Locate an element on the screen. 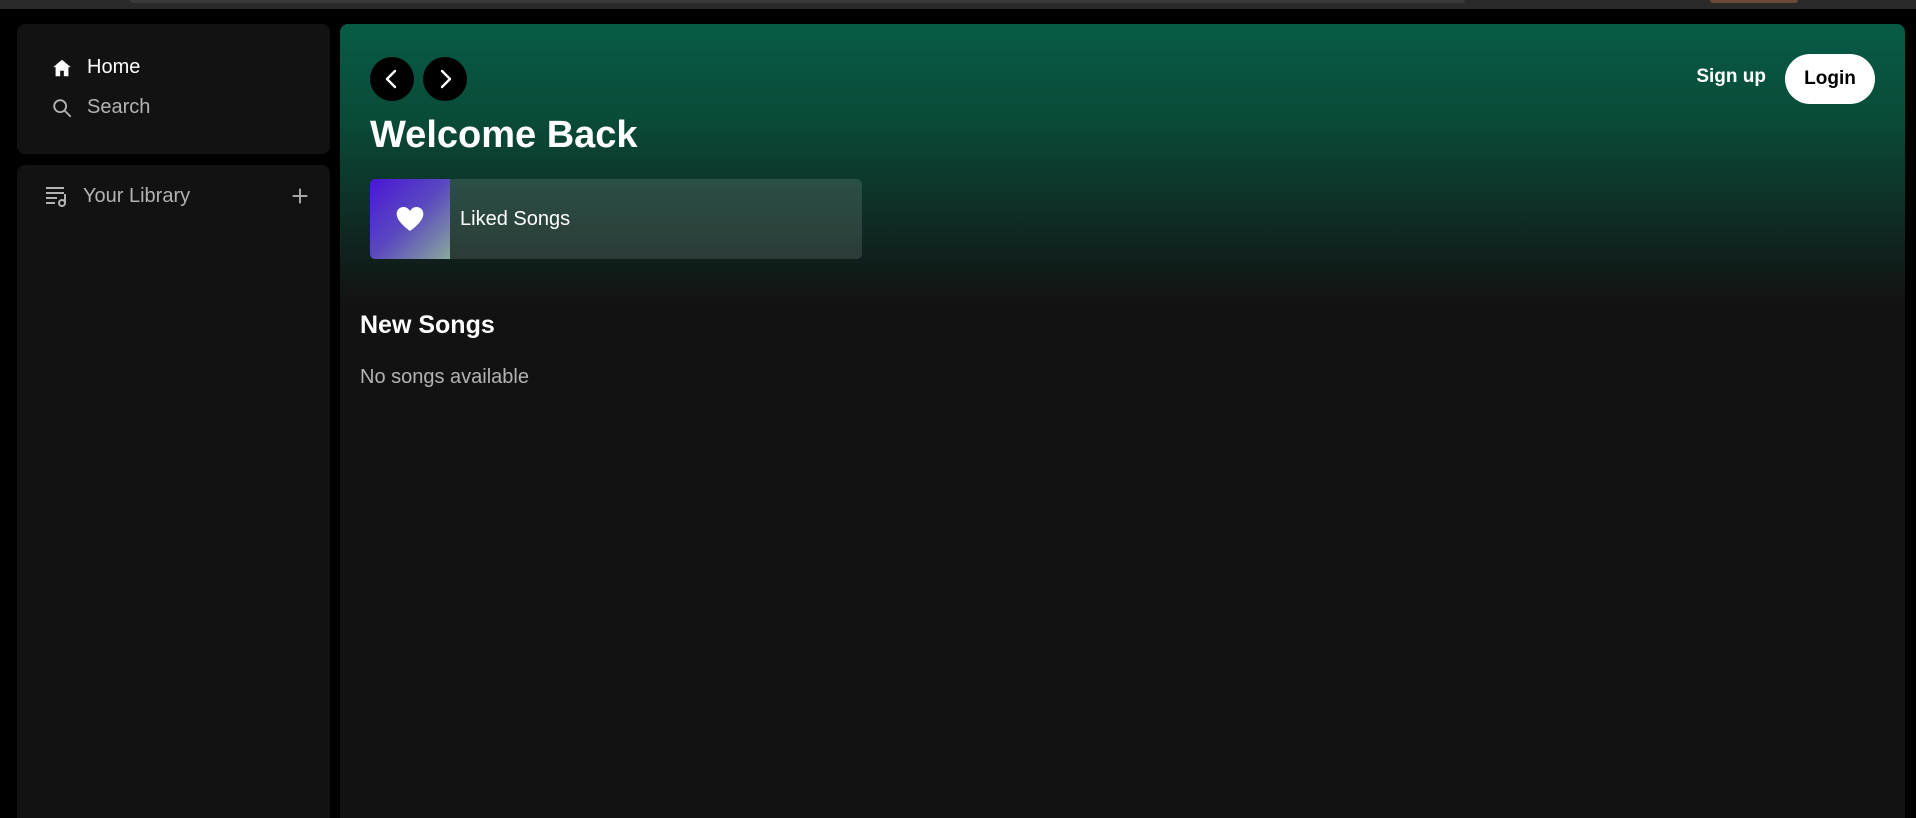 The height and width of the screenshot is (818, 1916). sidebar-item-label: Search is located at coordinates (119, 107).